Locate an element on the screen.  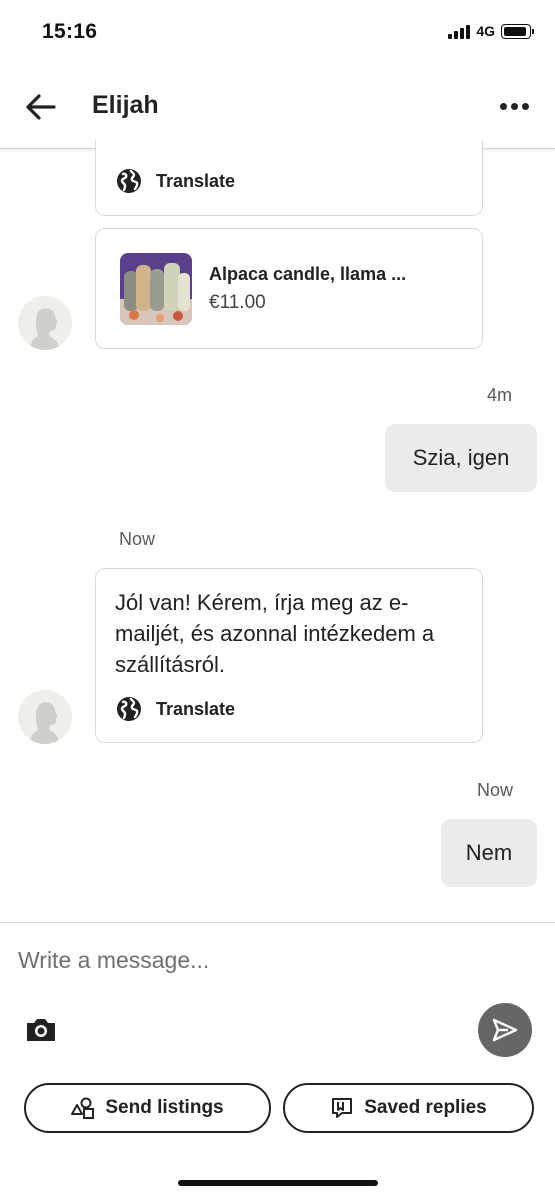
conversation-header is located at coordinates (277, 107).